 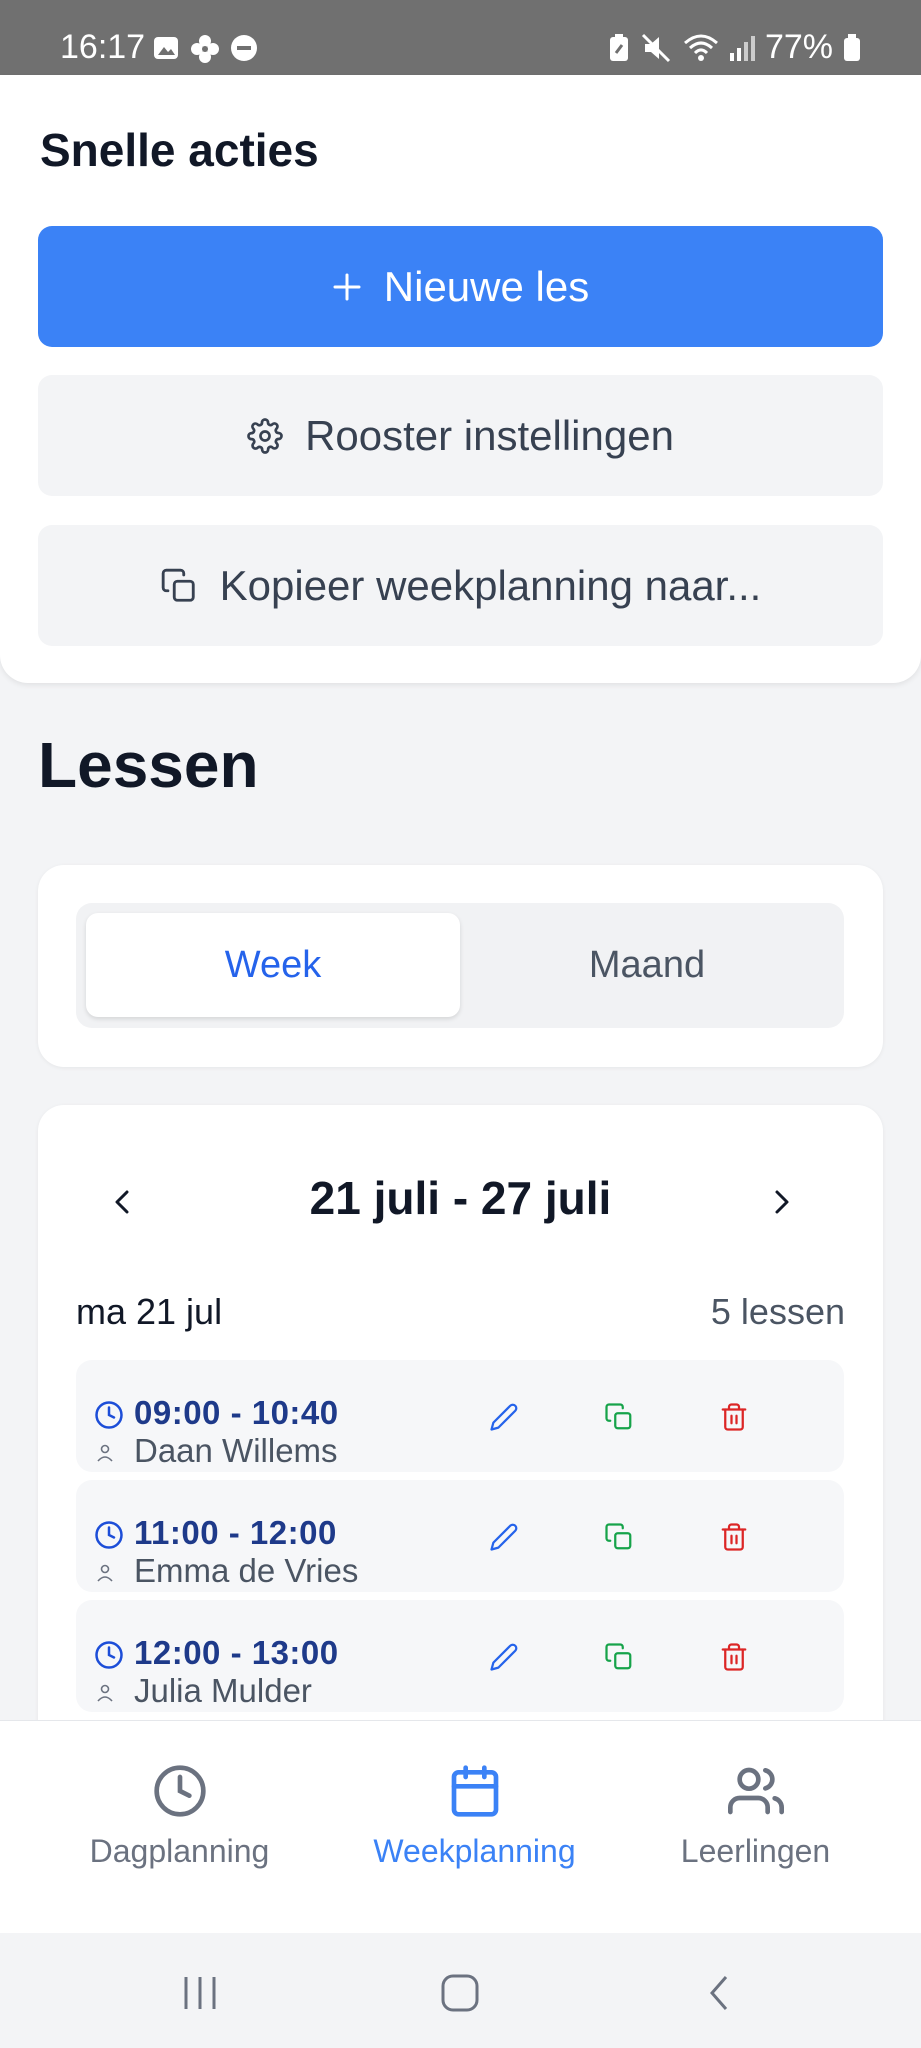 I want to click on nav-label: Weekplanning, so click(x=474, y=1851).